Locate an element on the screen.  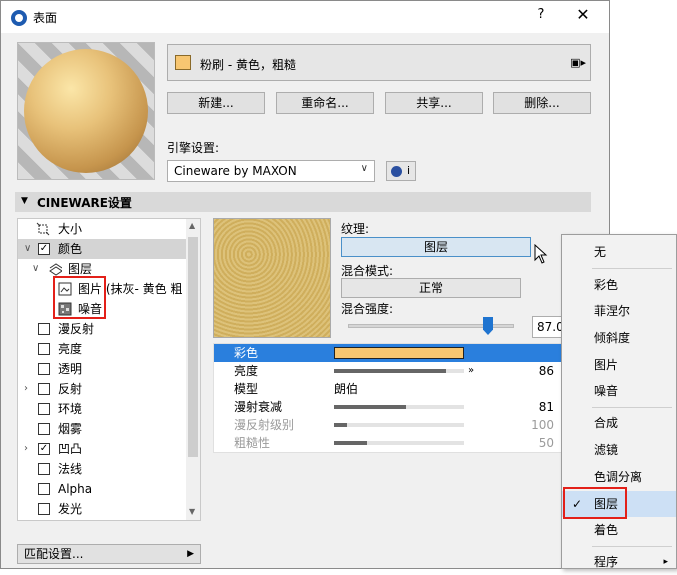
color-swatch is located at coordinates (399, 353).